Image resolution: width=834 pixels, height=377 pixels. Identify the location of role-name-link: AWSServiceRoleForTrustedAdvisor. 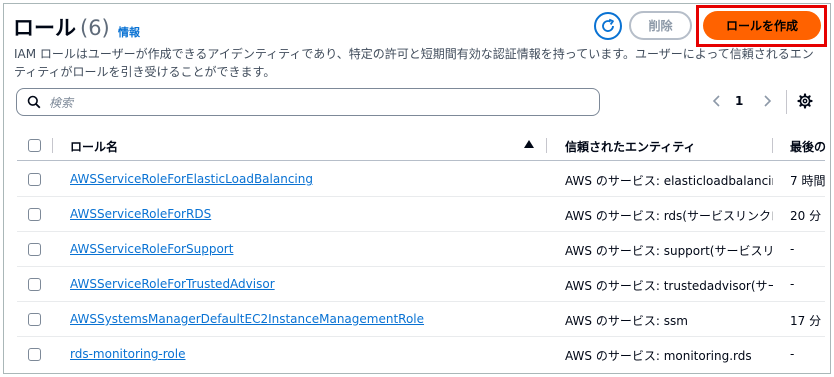
(172, 284).